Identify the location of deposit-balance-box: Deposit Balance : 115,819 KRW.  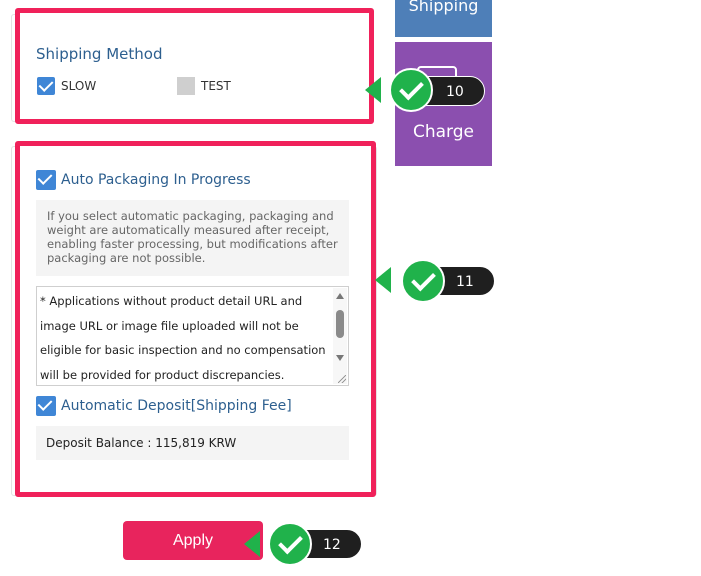
(192, 443).